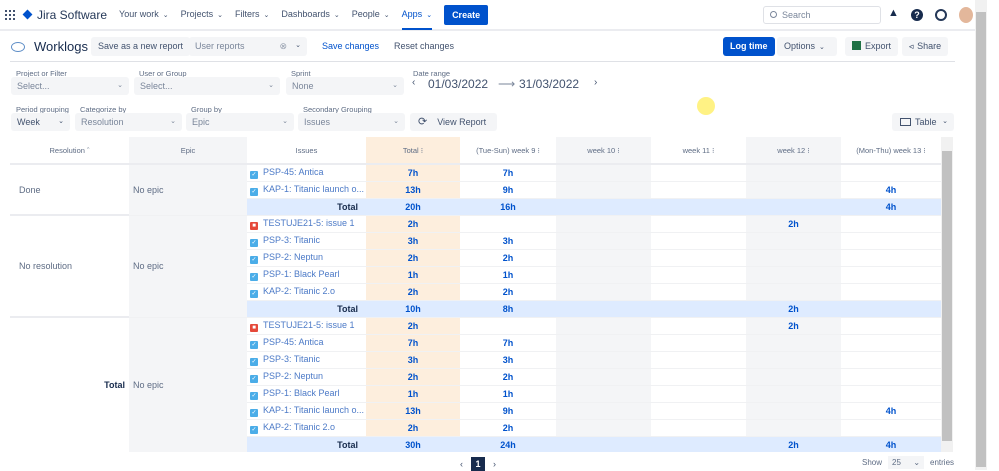 This screenshot has width=999, height=471. Describe the element at coordinates (508, 151) in the screenshot. I see `column-header: (Tue-Sun) week 9 ⁝` at that location.